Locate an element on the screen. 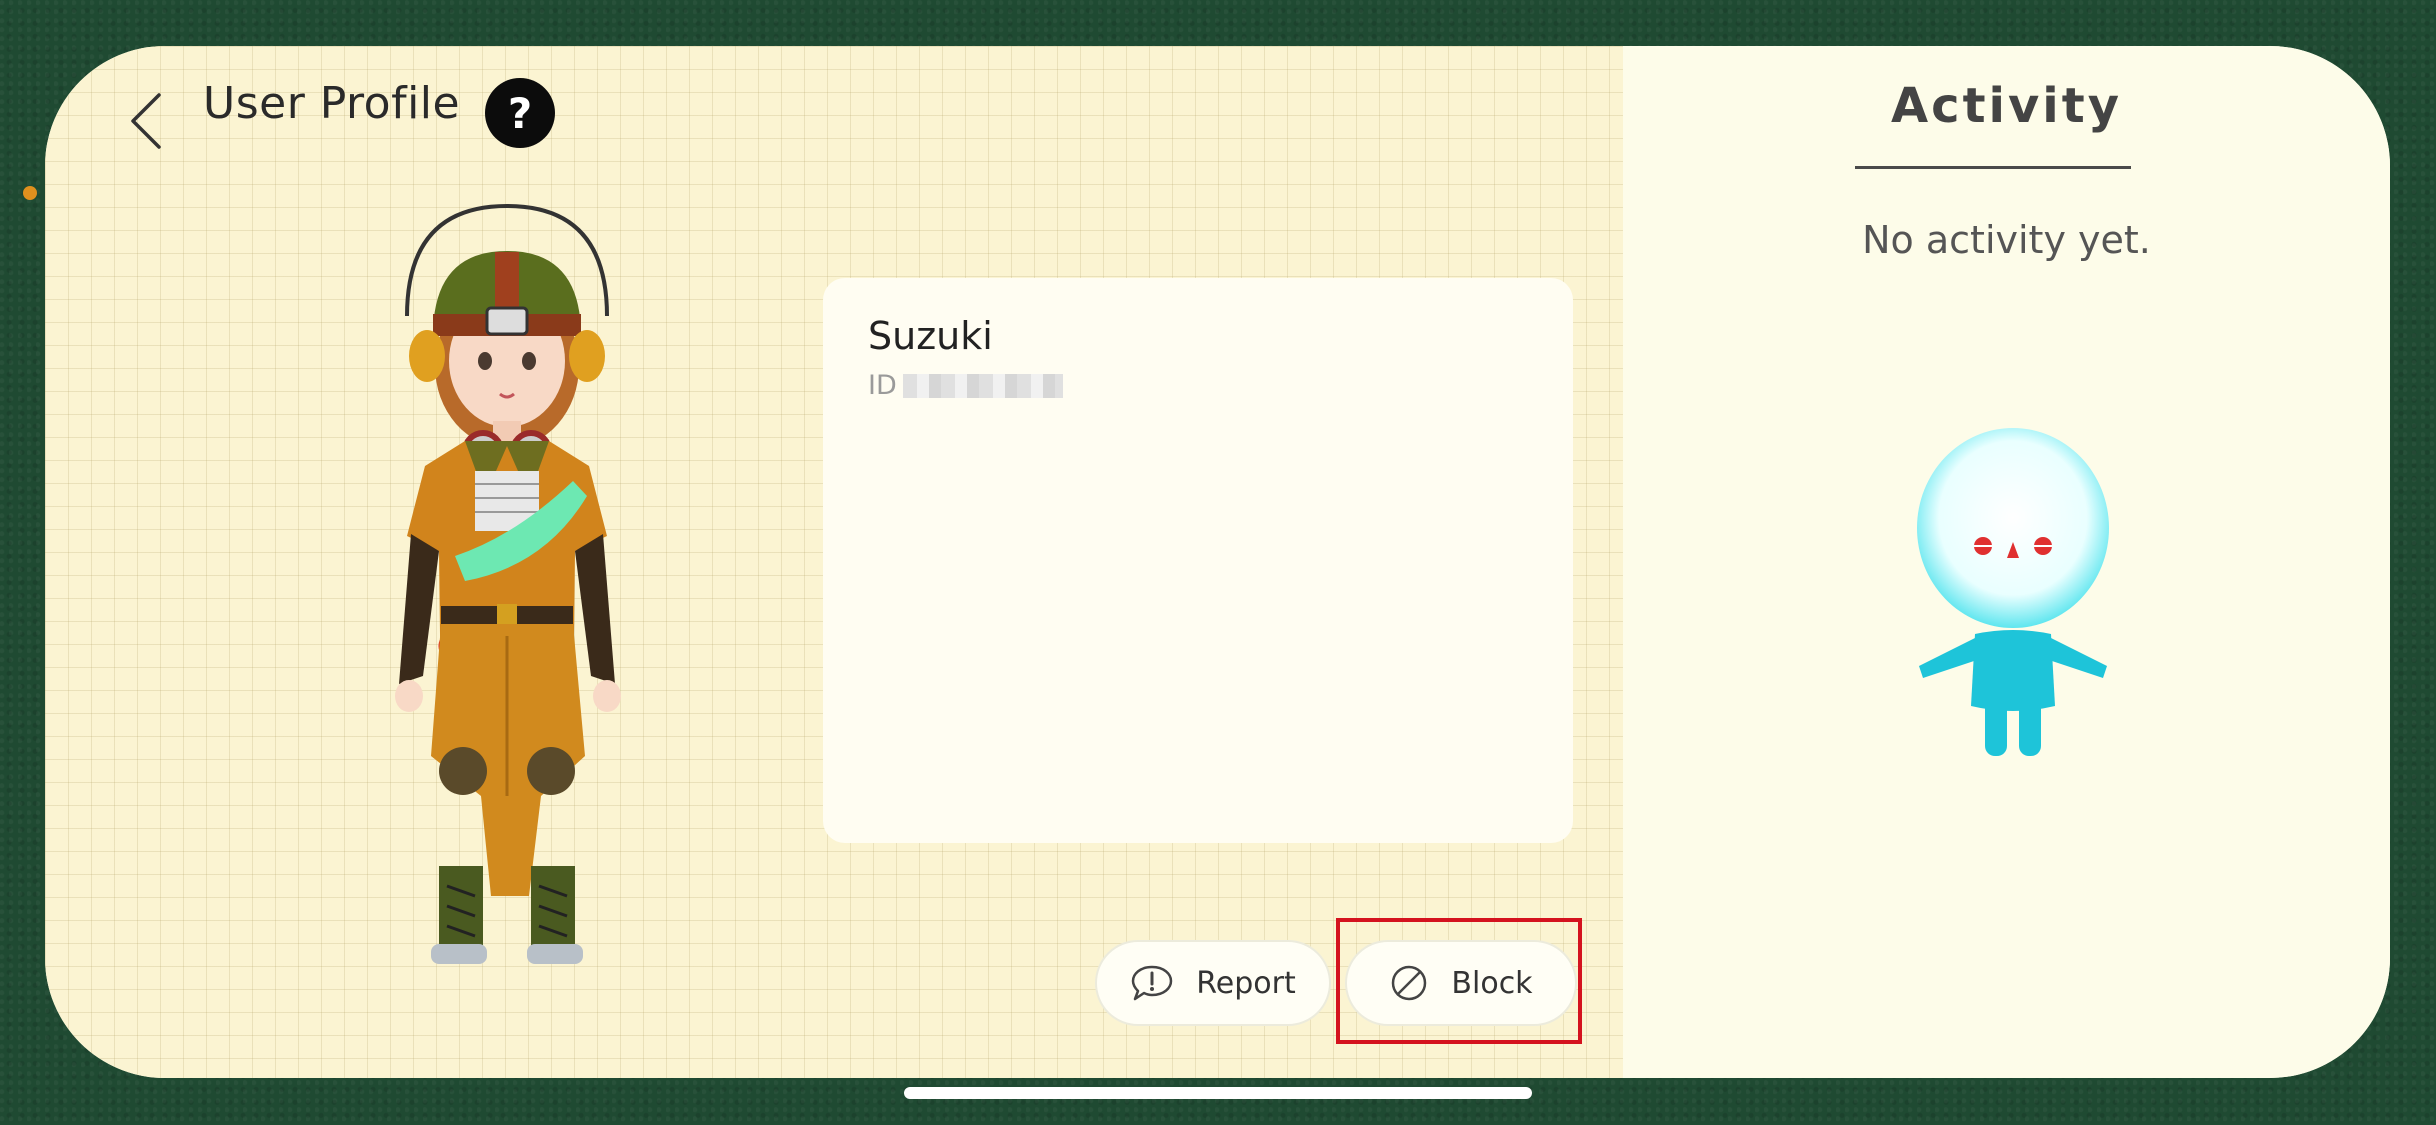 This screenshot has height=1125, width=2436. chevron-left-icon is located at coordinates (146, 121).